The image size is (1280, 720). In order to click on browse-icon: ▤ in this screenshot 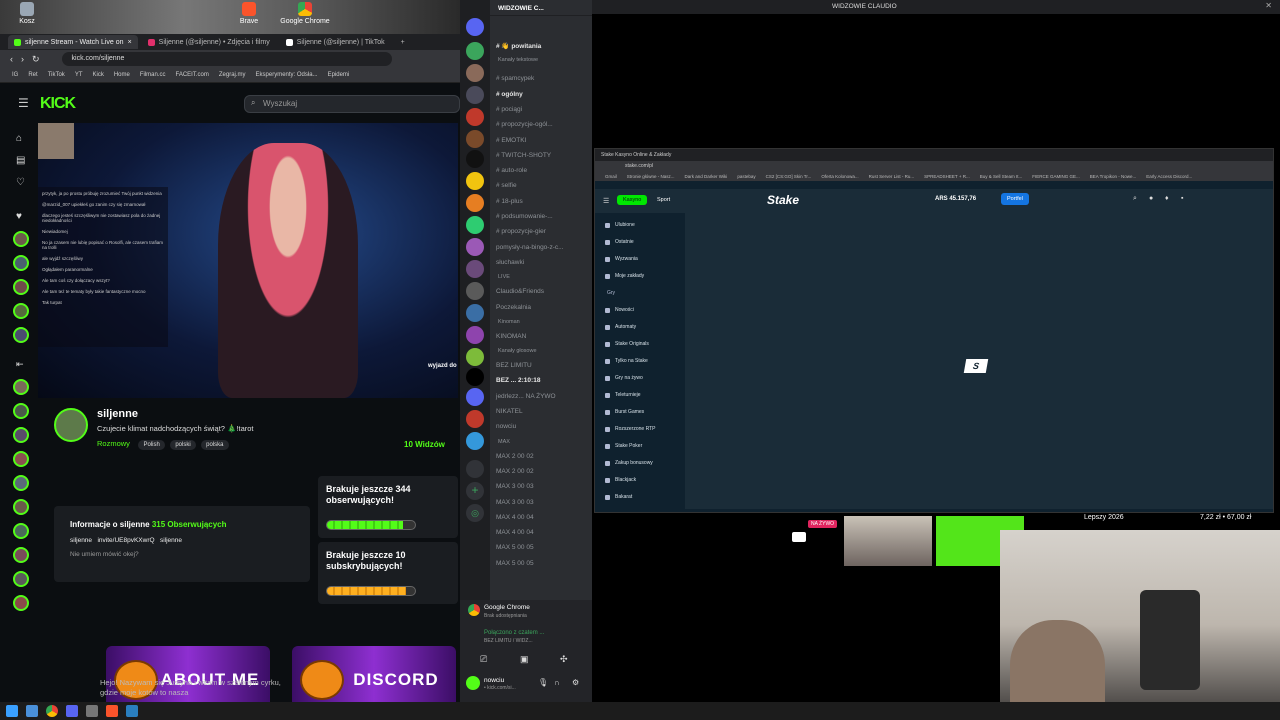, I will do `click(20, 160)`.